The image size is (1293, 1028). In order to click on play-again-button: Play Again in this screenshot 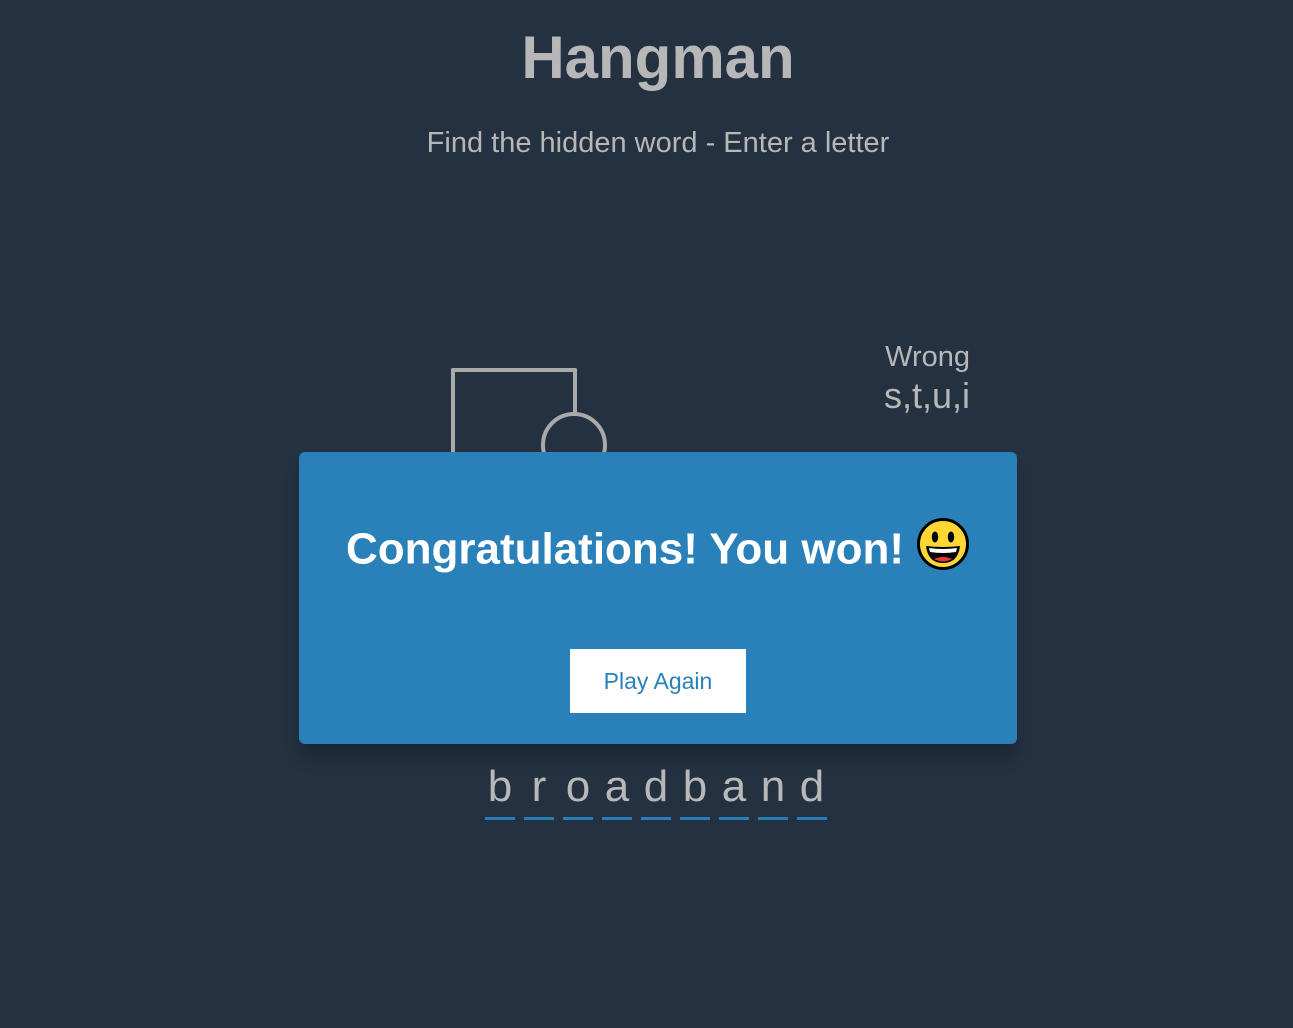, I will do `click(658, 681)`.